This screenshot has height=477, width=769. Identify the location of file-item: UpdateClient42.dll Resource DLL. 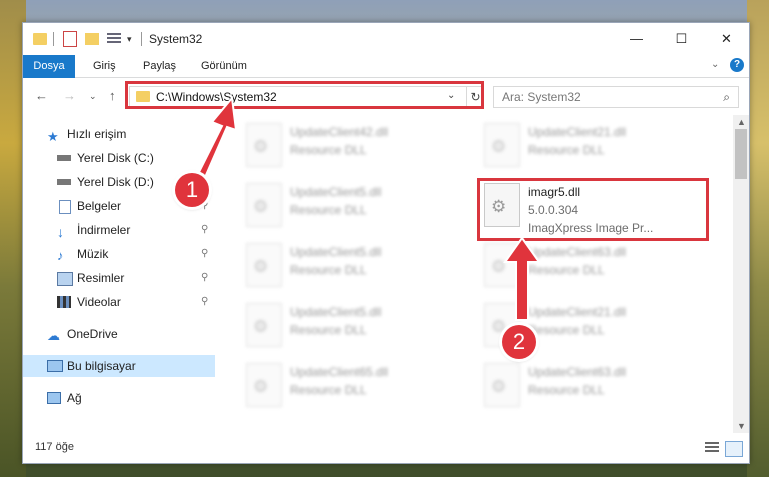
(361, 149).